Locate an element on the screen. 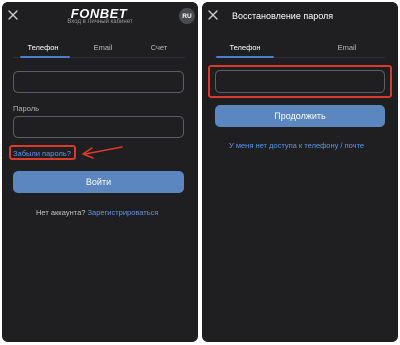 This screenshot has height=345, width=400. continue-button: Продолжить is located at coordinates (300, 116).